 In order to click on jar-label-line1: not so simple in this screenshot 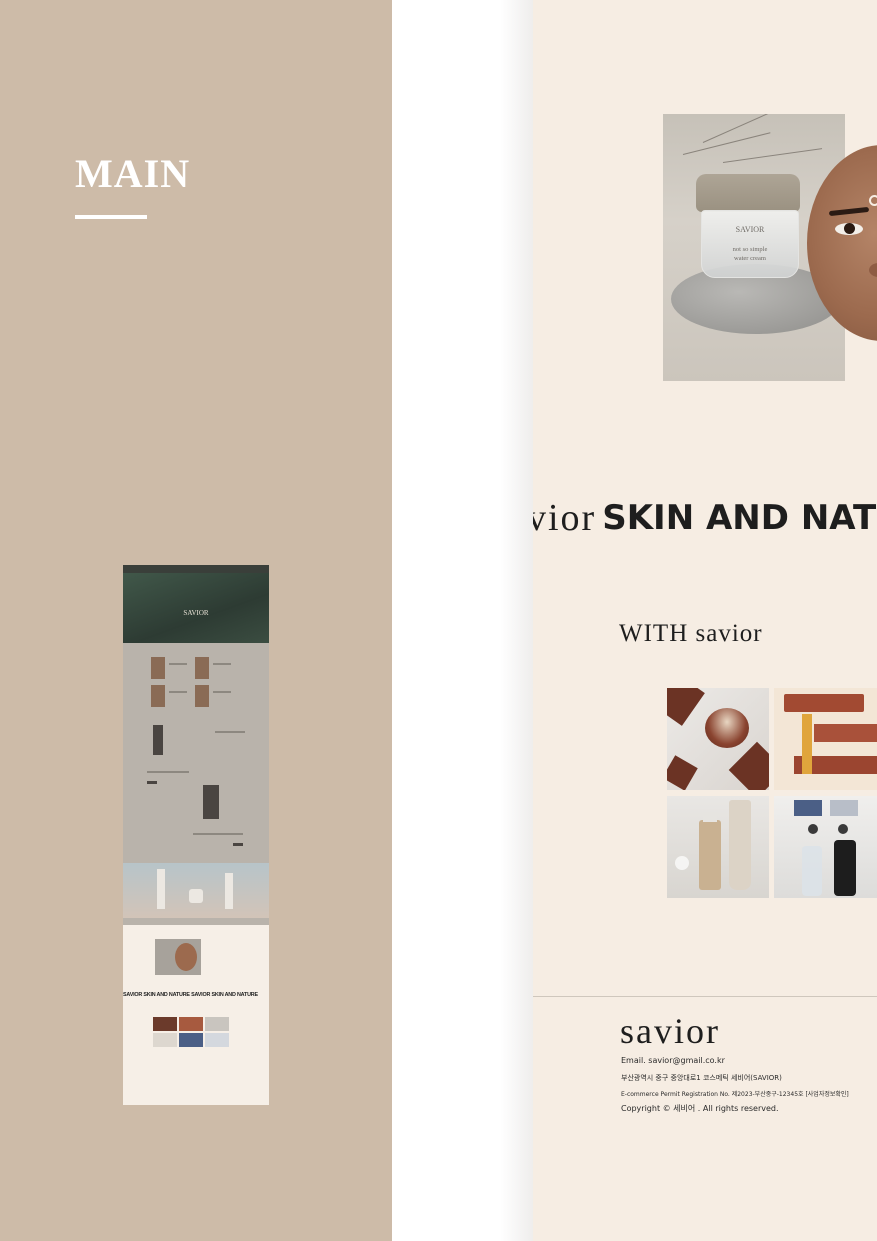, I will do `click(750, 249)`.